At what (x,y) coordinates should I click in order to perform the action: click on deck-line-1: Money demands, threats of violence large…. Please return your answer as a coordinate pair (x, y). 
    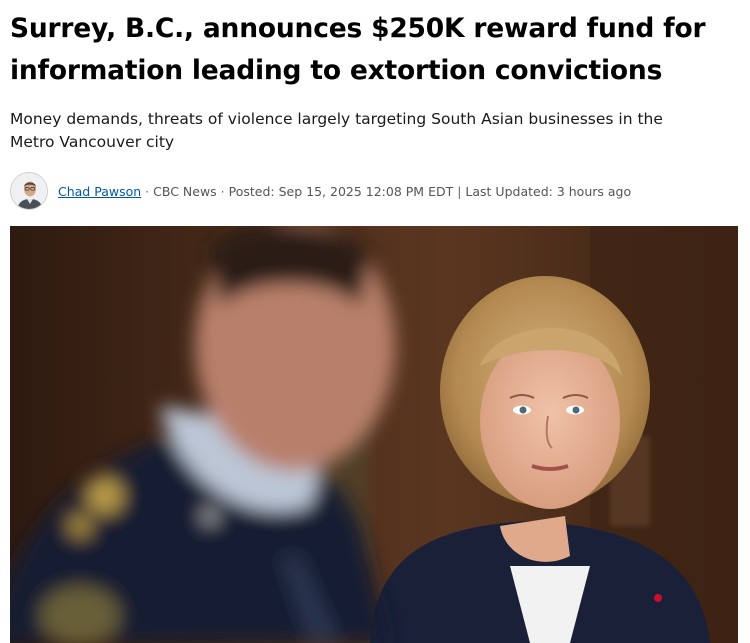
    Looking at the image, I should click on (336, 119).